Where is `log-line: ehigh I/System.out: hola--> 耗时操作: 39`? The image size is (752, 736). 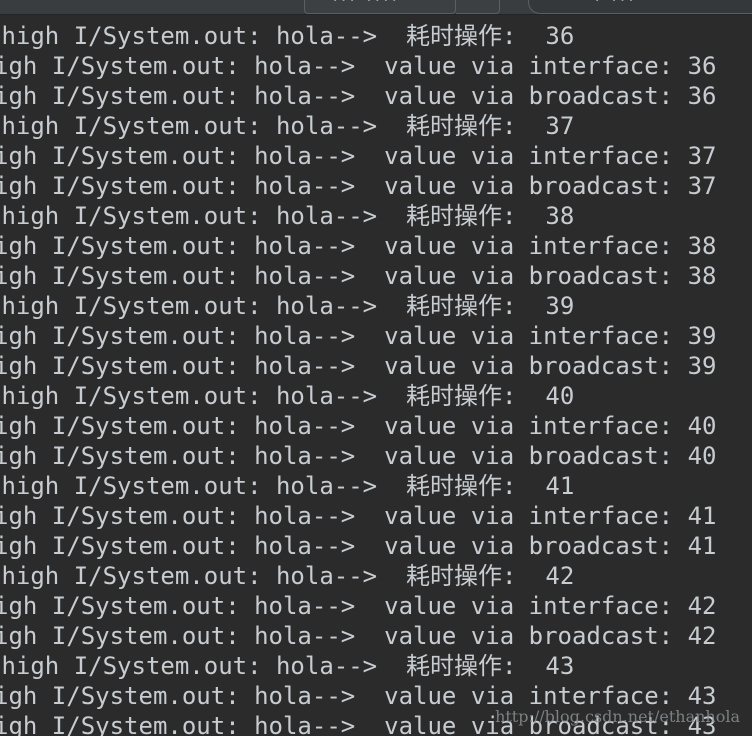 log-line: ehigh I/System.out: hola--> 耗时操作: 39 is located at coordinates (287, 306).